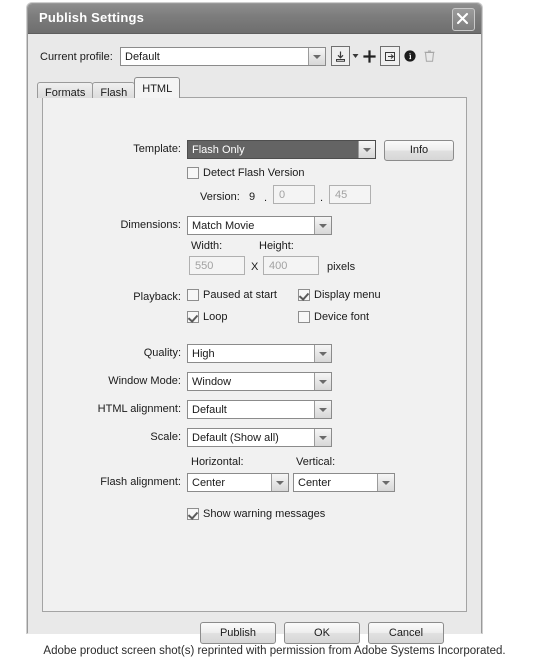  Describe the element at coordinates (157, 87) in the screenshot. I see `tab-html: HTML` at that location.